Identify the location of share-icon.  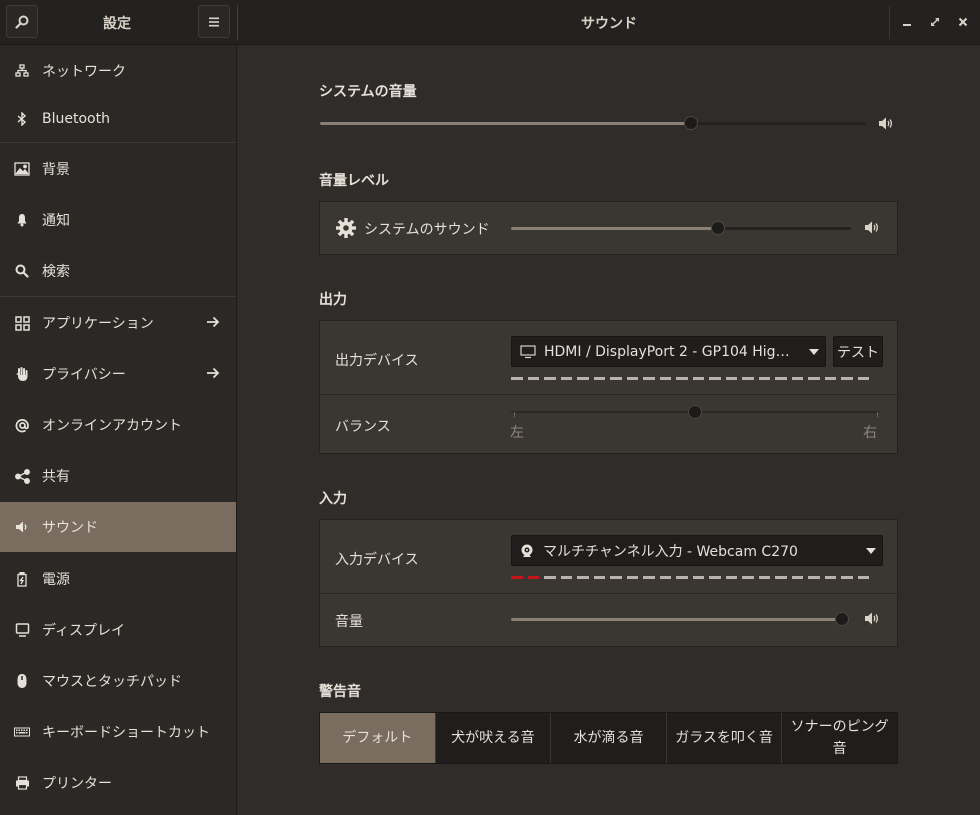
(22, 476).